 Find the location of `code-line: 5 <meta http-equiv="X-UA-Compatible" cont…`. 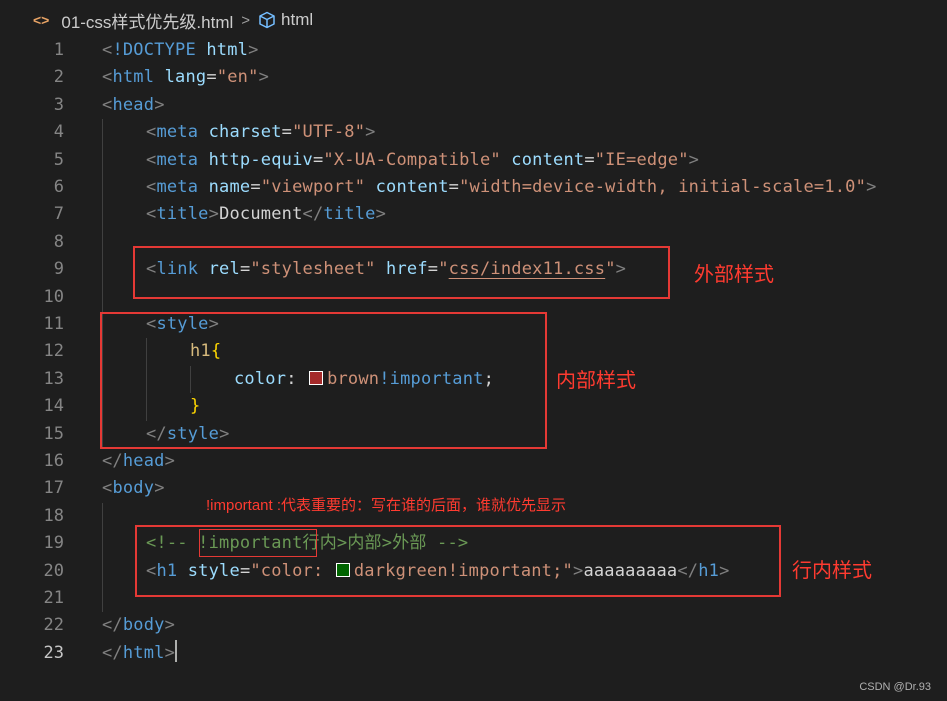

code-line: 5 <meta http-equiv="X-UA-Compatible" cont… is located at coordinates (473, 160).